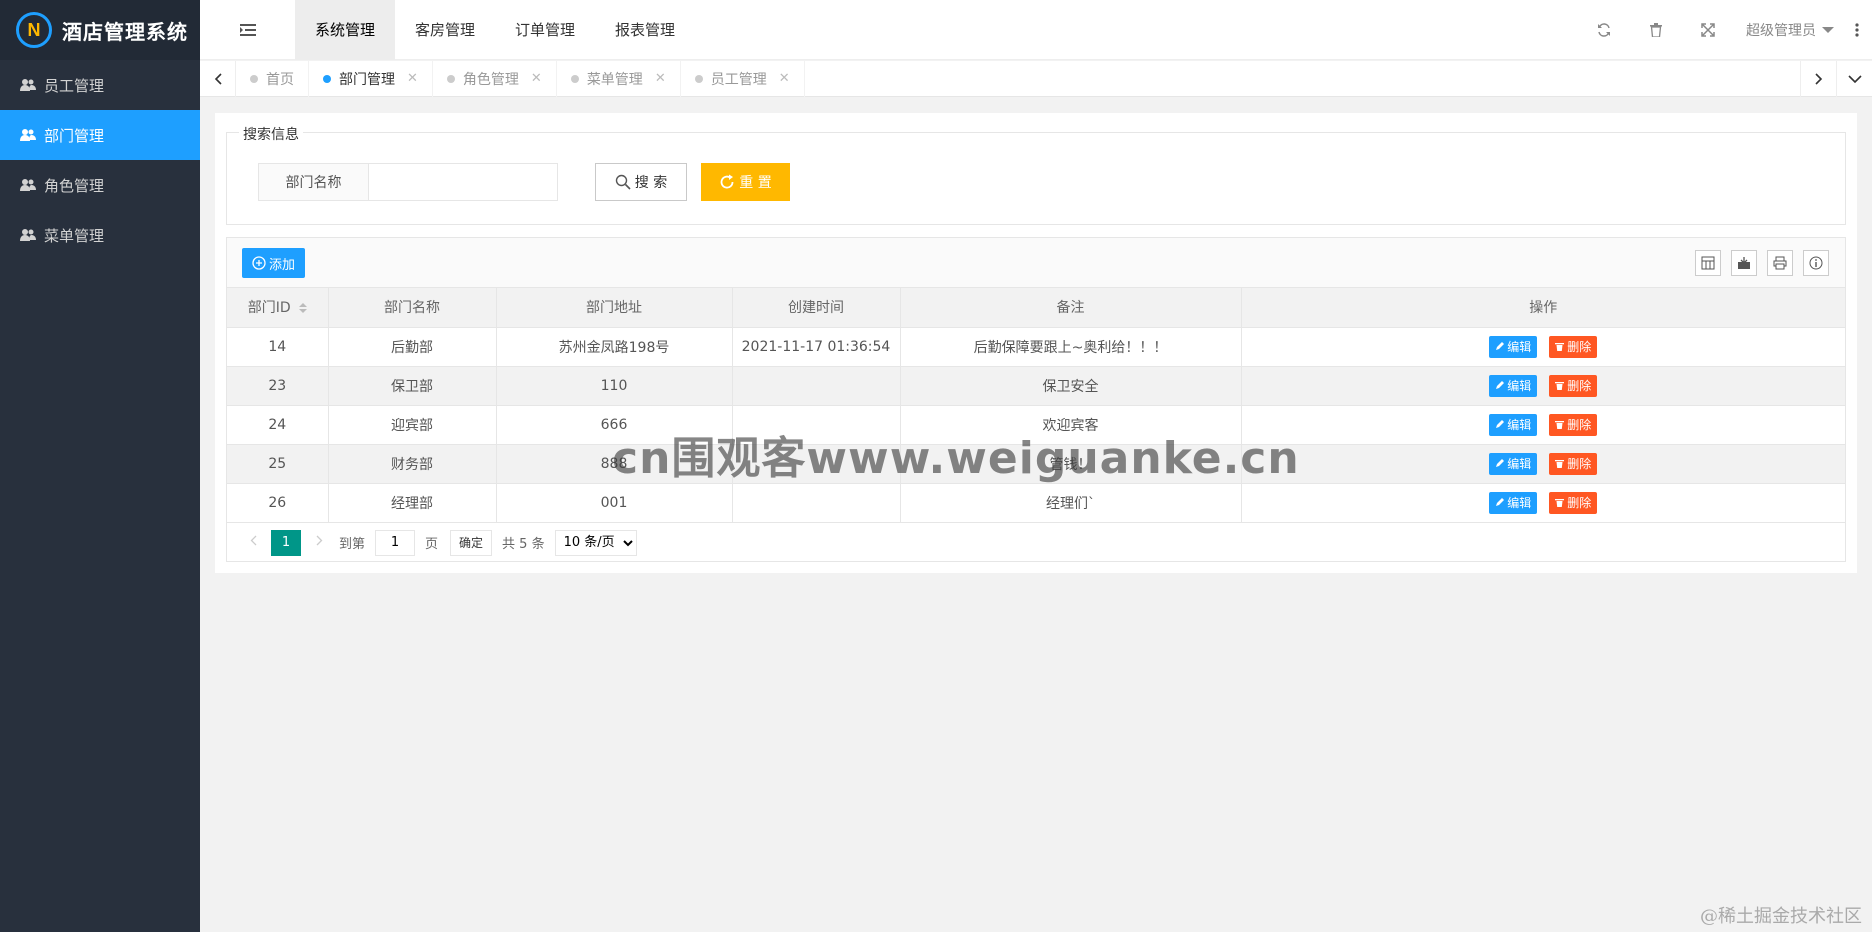 This screenshot has height=932, width=1872. Describe the element at coordinates (100, 235) in the screenshot. I see `sidebar-item-3: 菜单管理` at that location.